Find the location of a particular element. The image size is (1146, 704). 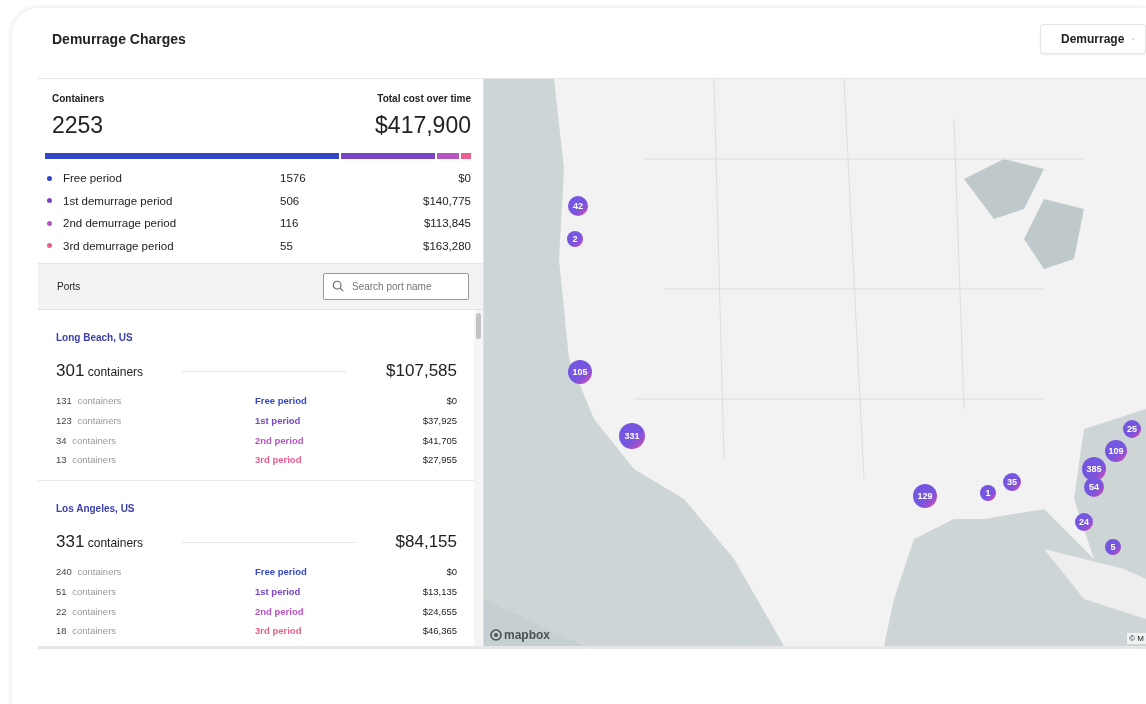

cost-label: Total cost over time is located at coordinates (424, 98).